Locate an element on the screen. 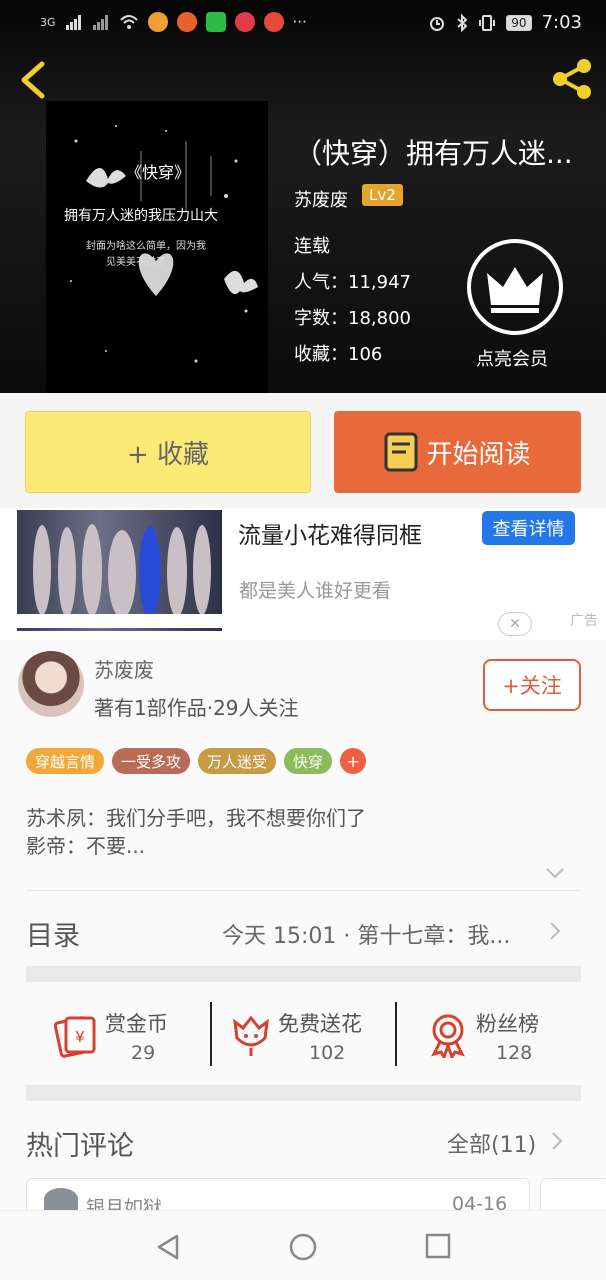 Image resolution: width=606 pixels, height=1280 pixels. status-bar: 3G ··· 90 7:03 is located at coordinates (303, 22).